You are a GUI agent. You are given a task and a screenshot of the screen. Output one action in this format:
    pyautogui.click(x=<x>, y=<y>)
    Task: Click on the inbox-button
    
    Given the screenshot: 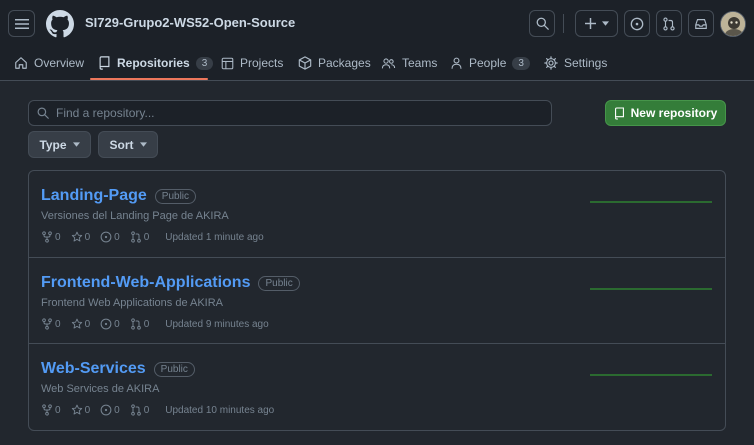 What is the action you would take?
    pyautogui.click(x=701, y=23)
    